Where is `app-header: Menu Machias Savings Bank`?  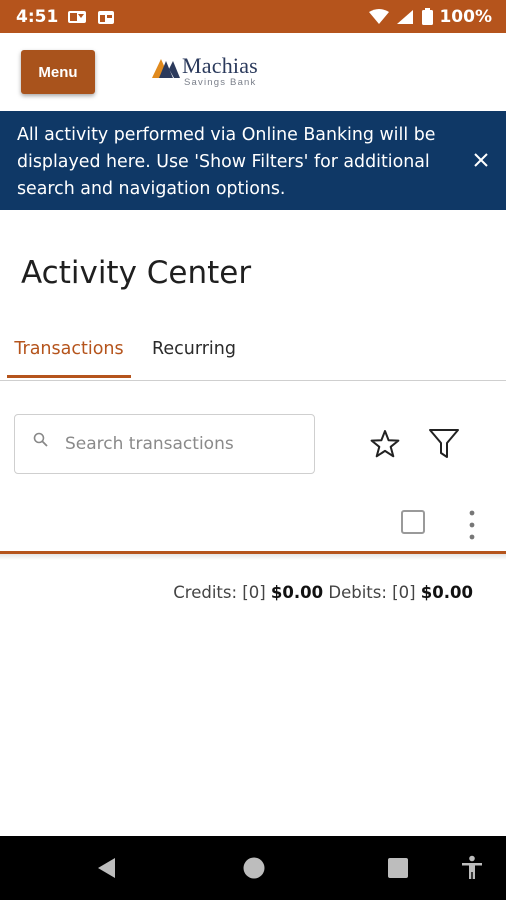 app-header: Menu Machias Savings Bank is located at coordinates (253, 72).